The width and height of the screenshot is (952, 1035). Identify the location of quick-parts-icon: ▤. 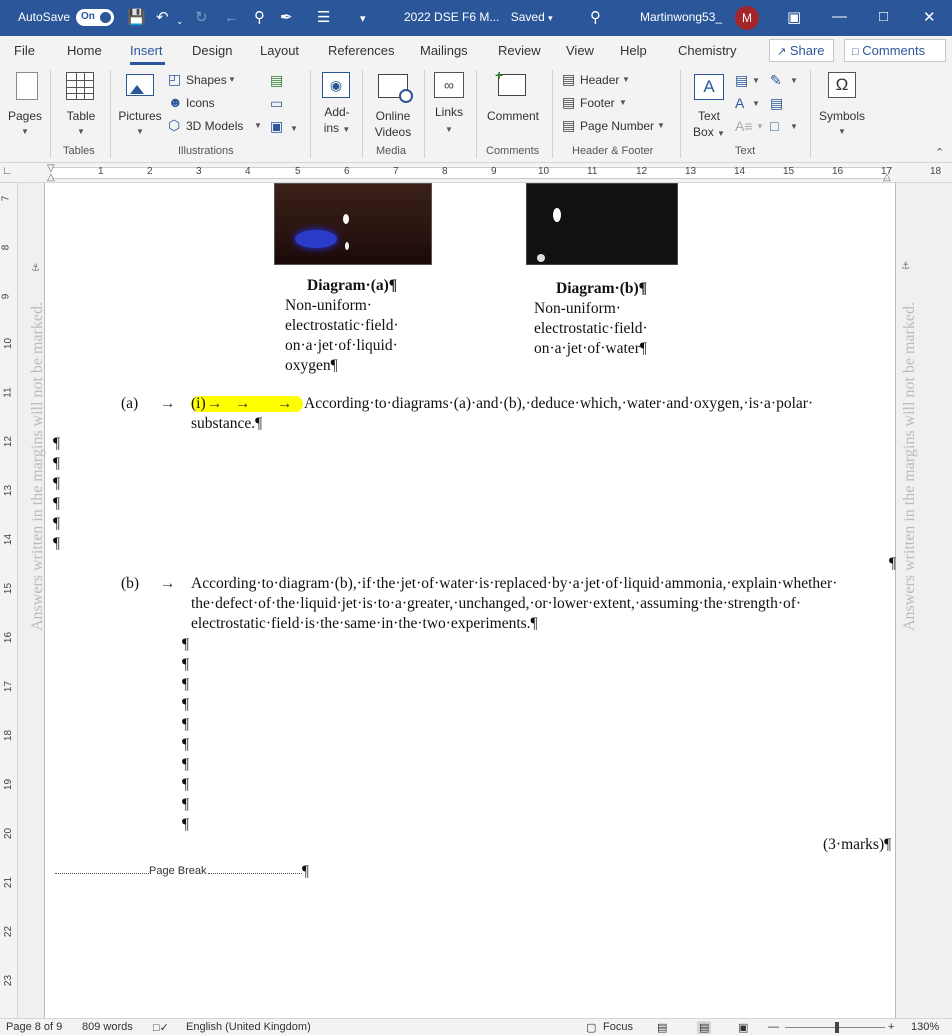
(741, 80).